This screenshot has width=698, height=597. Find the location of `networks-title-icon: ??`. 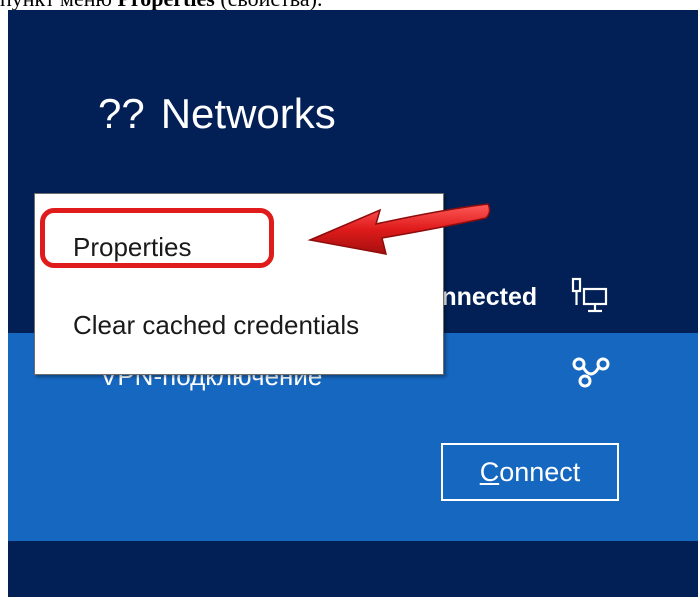

networks-title-icon: ?? is located at coordinates (121, 113).